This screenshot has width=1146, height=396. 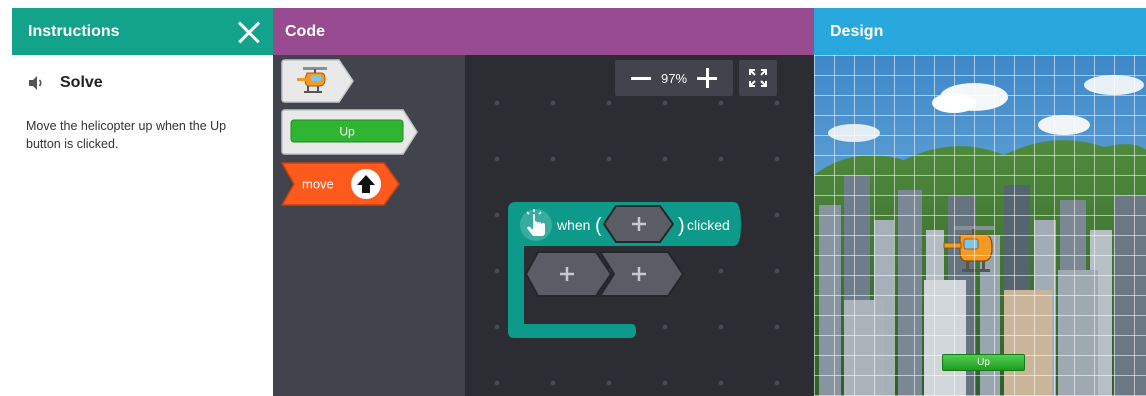 I want to click on code-header: Code, so click(x=543, y=31).